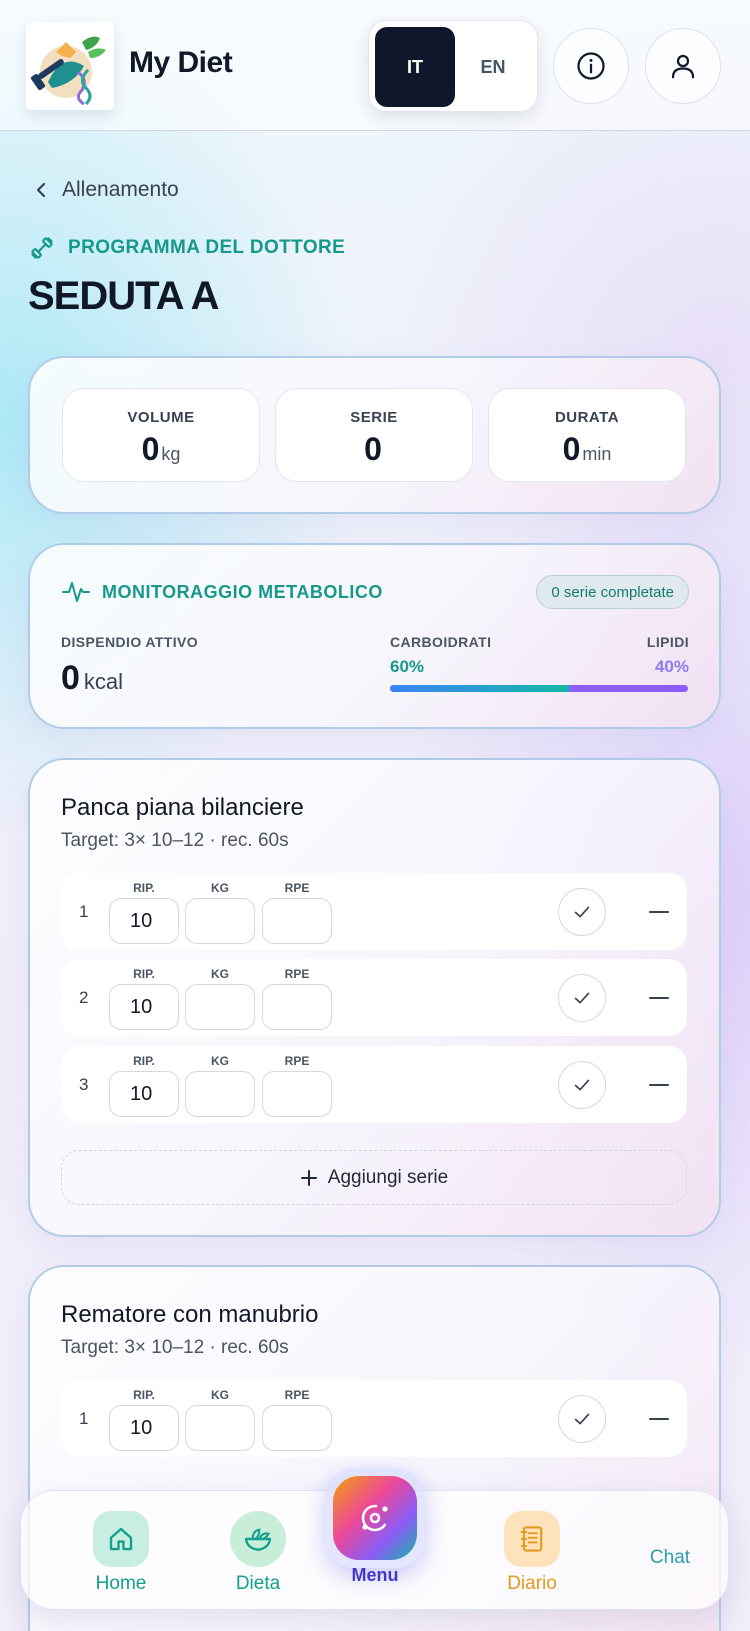 This screenshot has width=750, height=1631. I want to click on set-number: 1, so click(84, 1418).